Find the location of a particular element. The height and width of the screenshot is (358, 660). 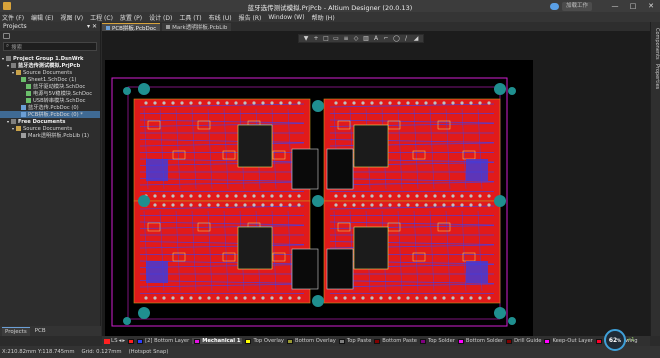

projects-search-input: ⌕ 搜索 is located at coordinates (50, 46).